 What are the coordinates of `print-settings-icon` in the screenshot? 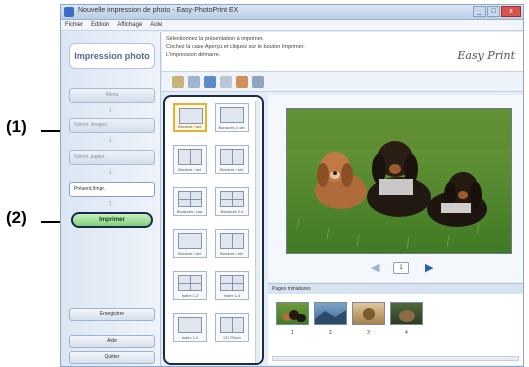 It's located at (258, 82).